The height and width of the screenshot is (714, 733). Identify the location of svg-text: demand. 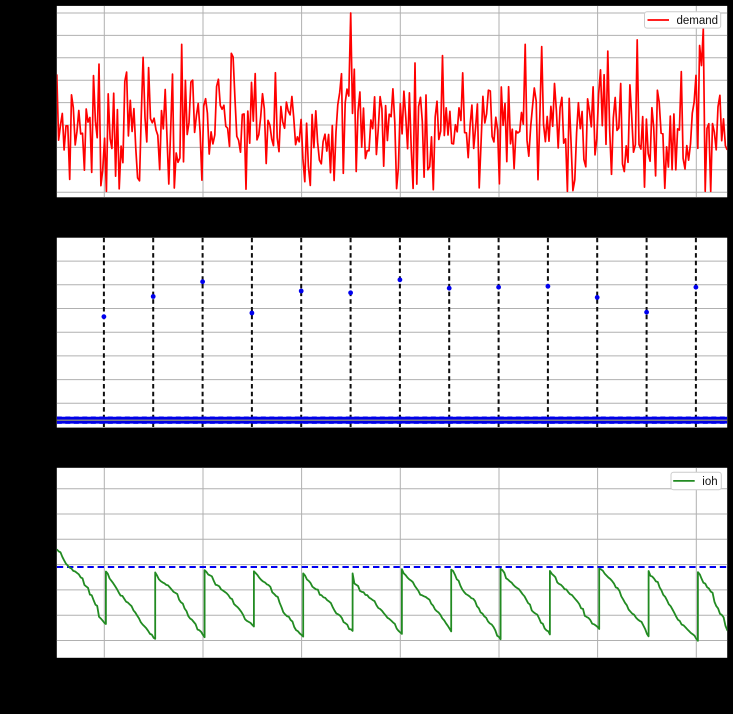
(698, 21).